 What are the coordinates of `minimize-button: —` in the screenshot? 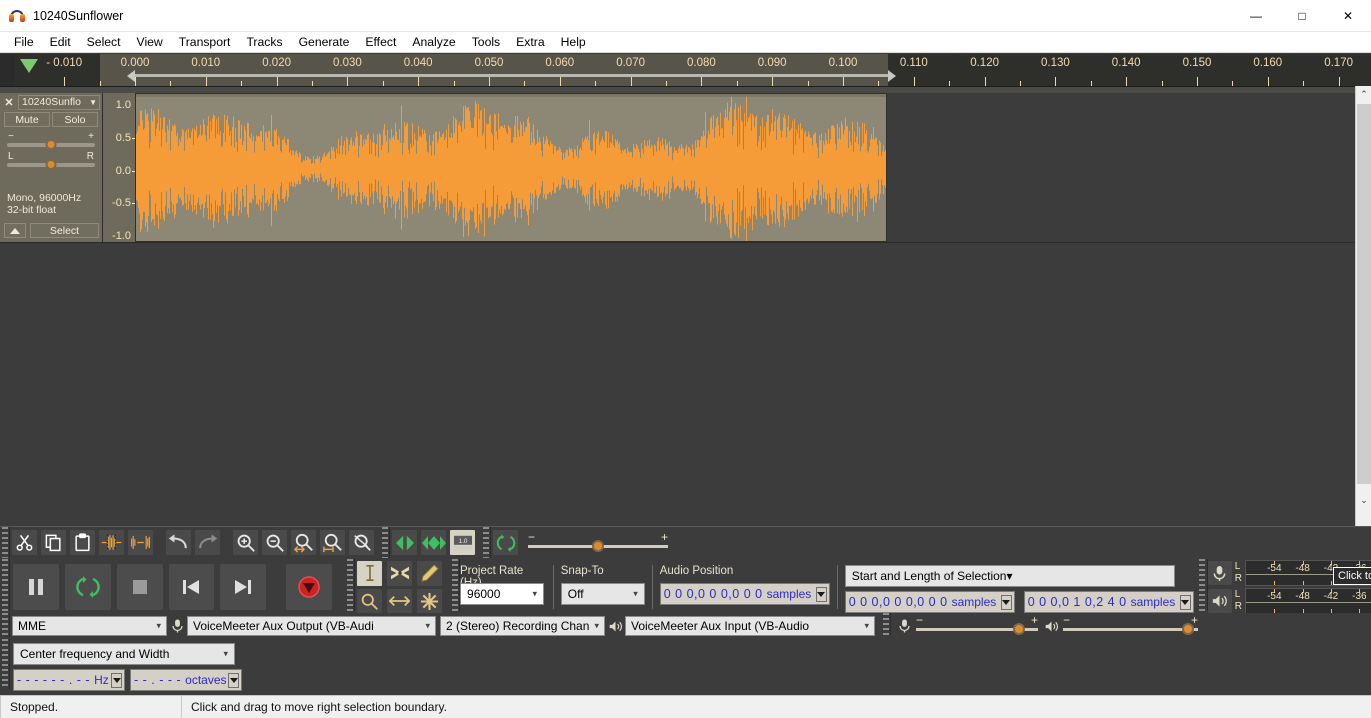 It's located at (1256, 16).